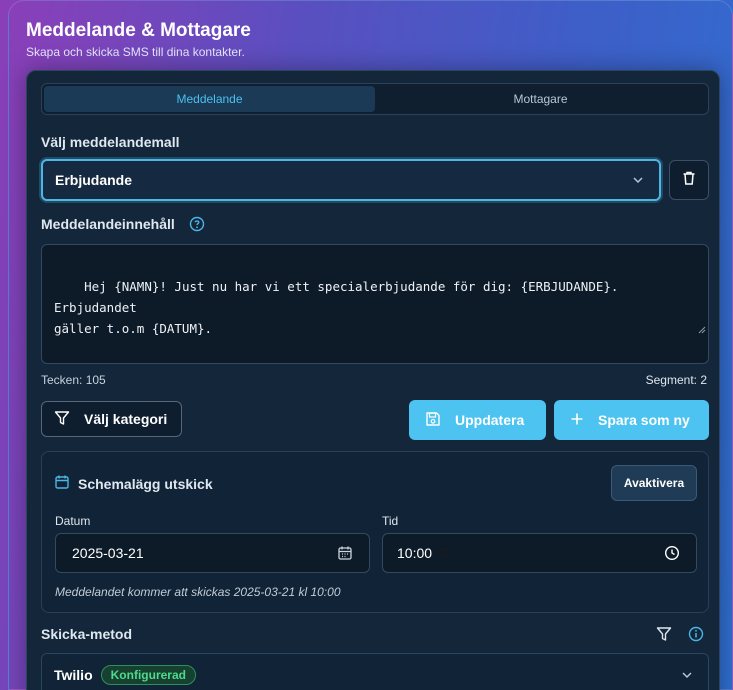 The width and height of the screenshot is (733, 690). Describe the element at coordinates (654, 483) in the screenshot. I see `deactivate-button: Avaktivera` at that location.